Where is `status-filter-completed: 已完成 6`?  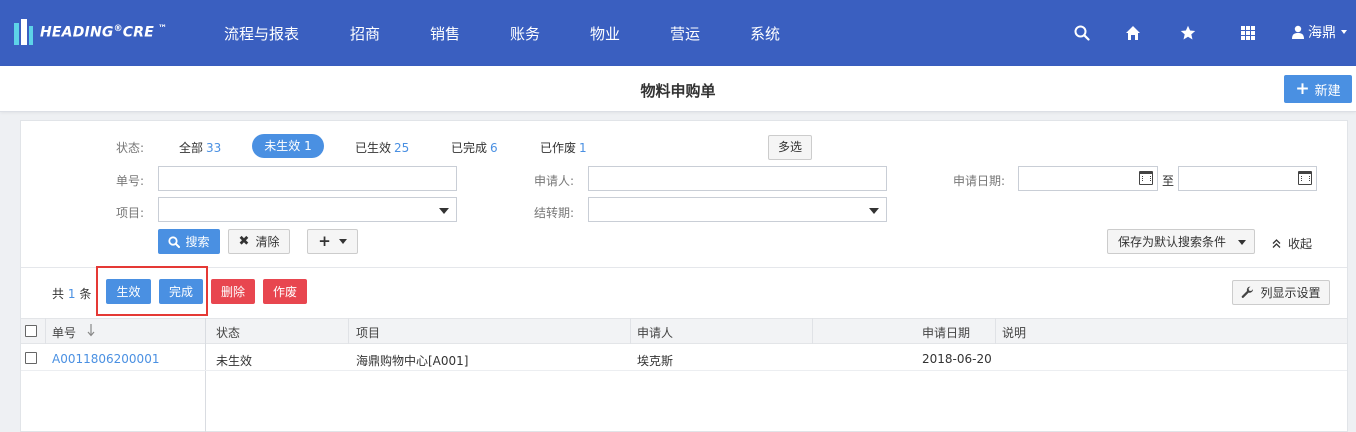 status-filter-completed: 已完成 6 is located at coordinates (474, 147).